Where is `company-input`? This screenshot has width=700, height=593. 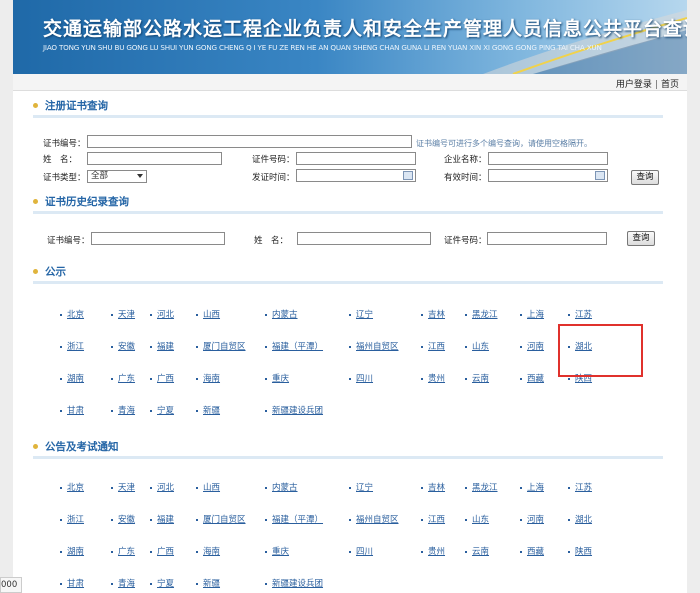 company-input is located at coordinates (548, 158).